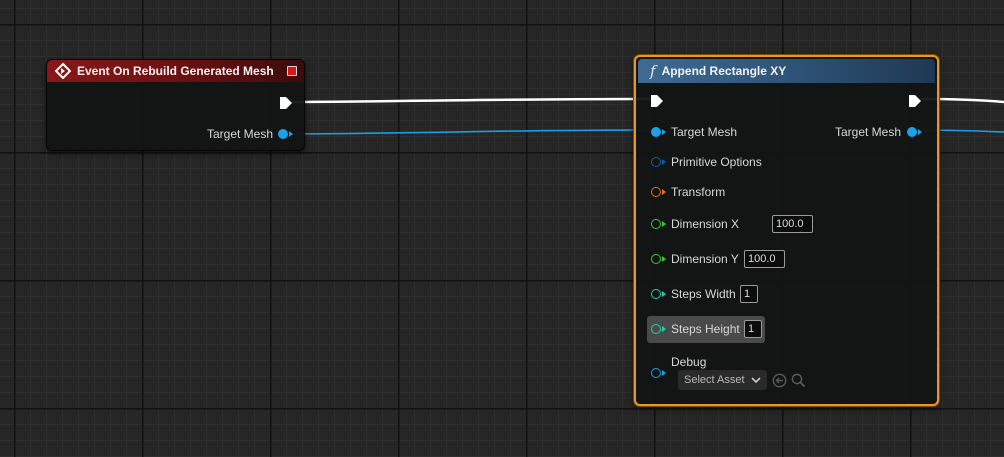 This screenshot has width=1004, height=457. Describe the element at coordinates (664, 224) in the screenshot. I see `dimension-x-arrow` at that location.